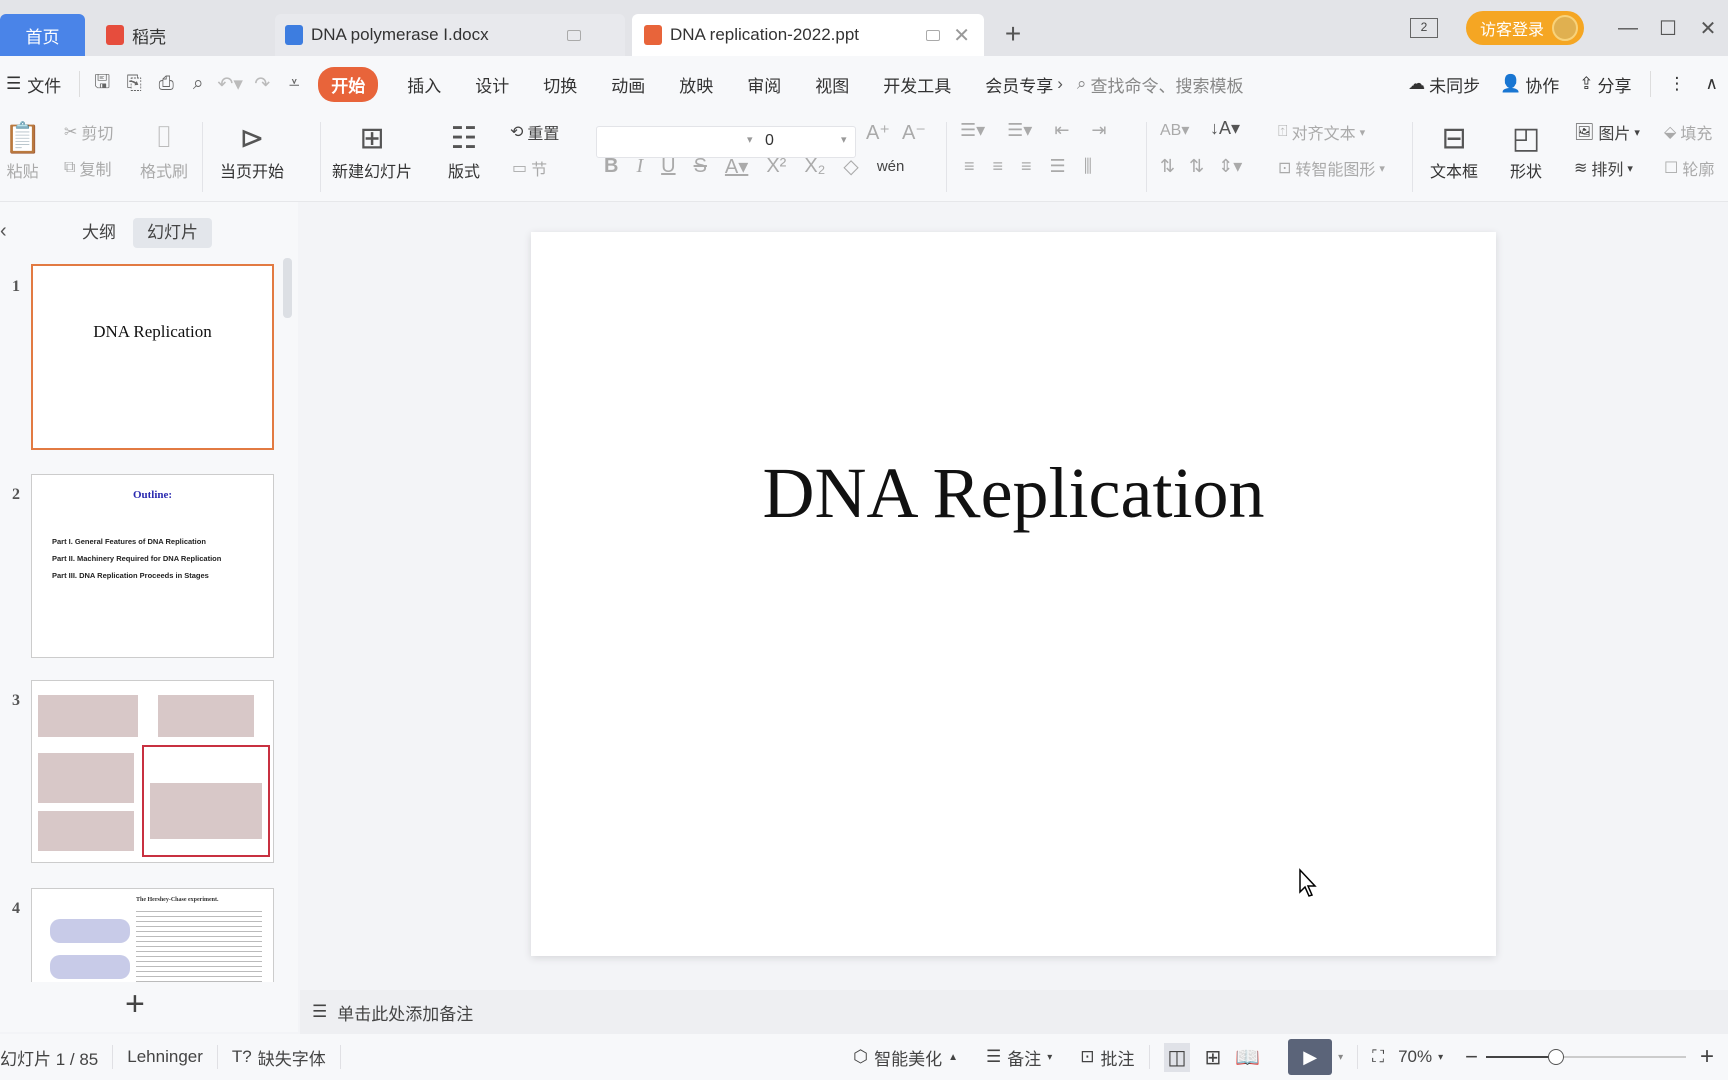  I want to click on font-color-icon: A▾, so click(736, 166).